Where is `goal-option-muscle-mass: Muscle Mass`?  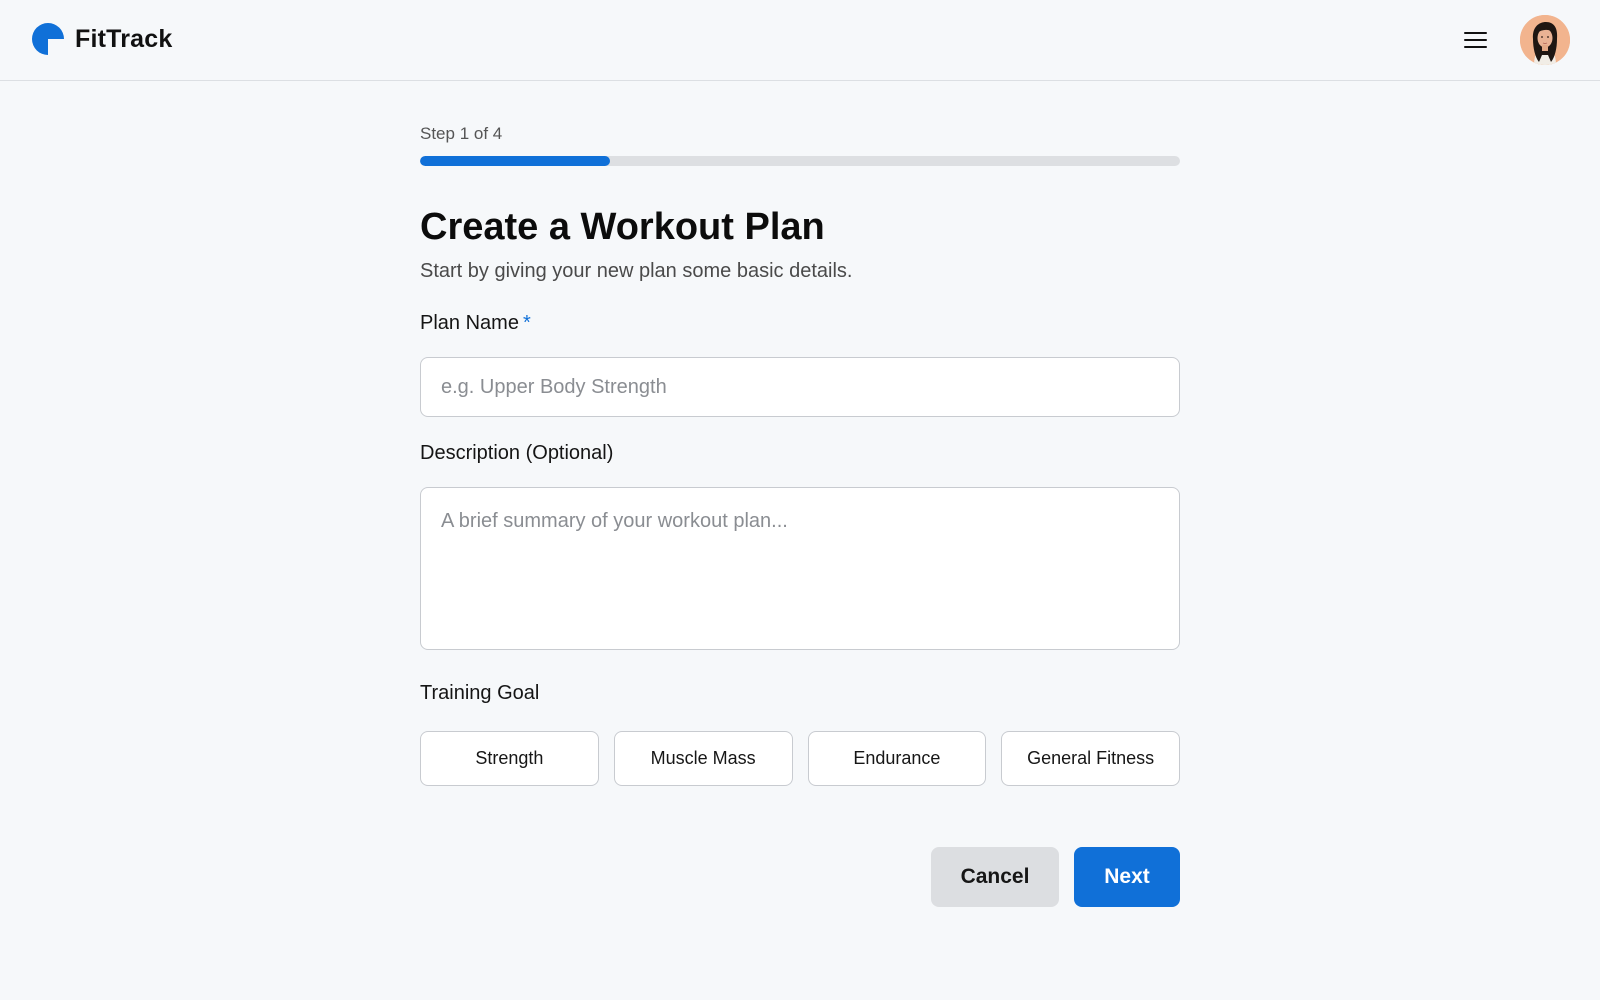
goal-option-muscle-mass: Muscle Mass is located at coordinates (703, 758).